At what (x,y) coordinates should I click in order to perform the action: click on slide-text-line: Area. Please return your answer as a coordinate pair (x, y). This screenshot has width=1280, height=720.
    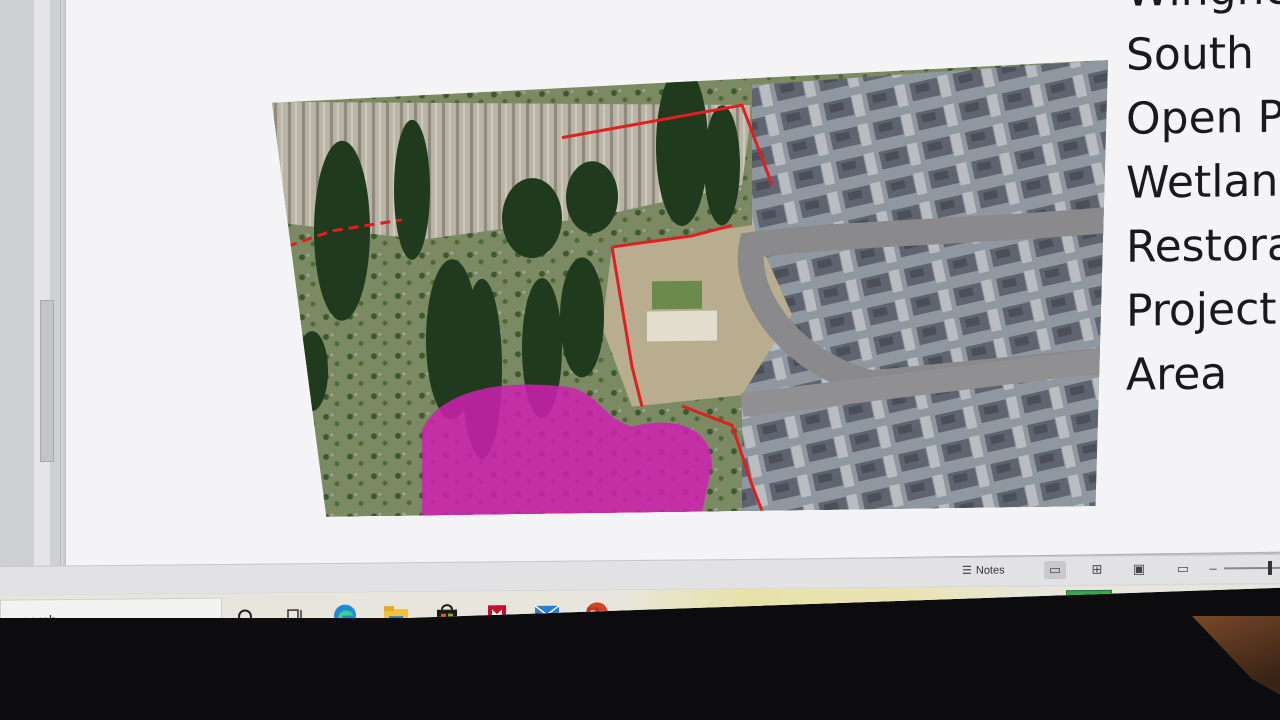
    Looking at the image, I should click on (1177, 374).